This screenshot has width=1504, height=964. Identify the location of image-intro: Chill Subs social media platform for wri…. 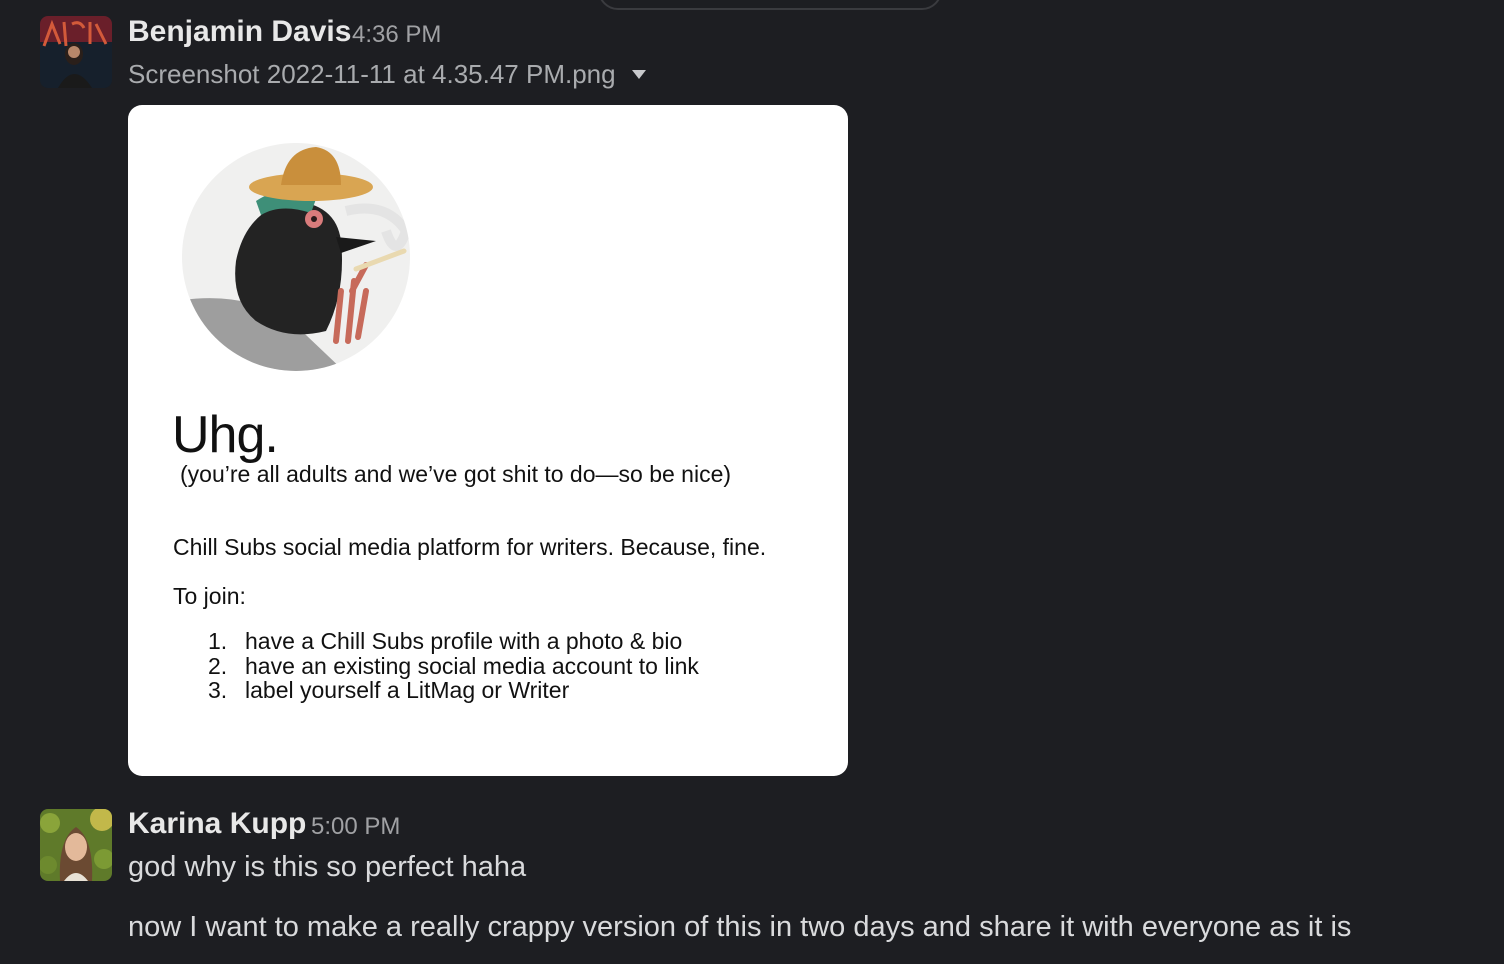
(470, 547).